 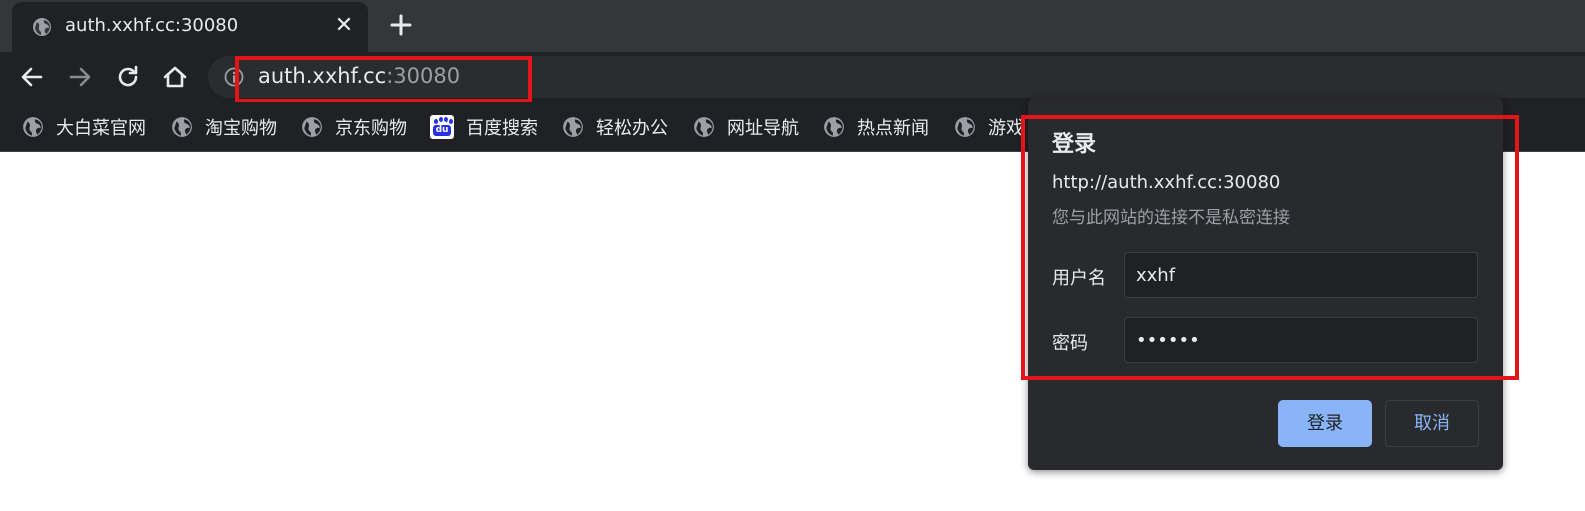 I want to click on dialog-origin: http://auth.xxhf.cc:30080, so click(x=1166, y=182).